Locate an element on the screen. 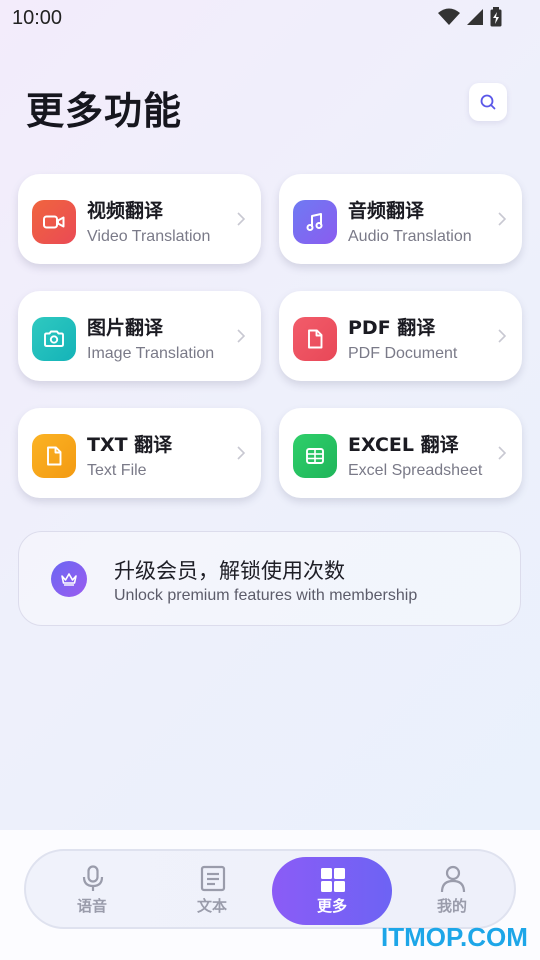 Image resolution: width=540 pixels, height=960 pixels. image-translation-card: 图片翻译 Image Translation is located at coordinates (139, 336).